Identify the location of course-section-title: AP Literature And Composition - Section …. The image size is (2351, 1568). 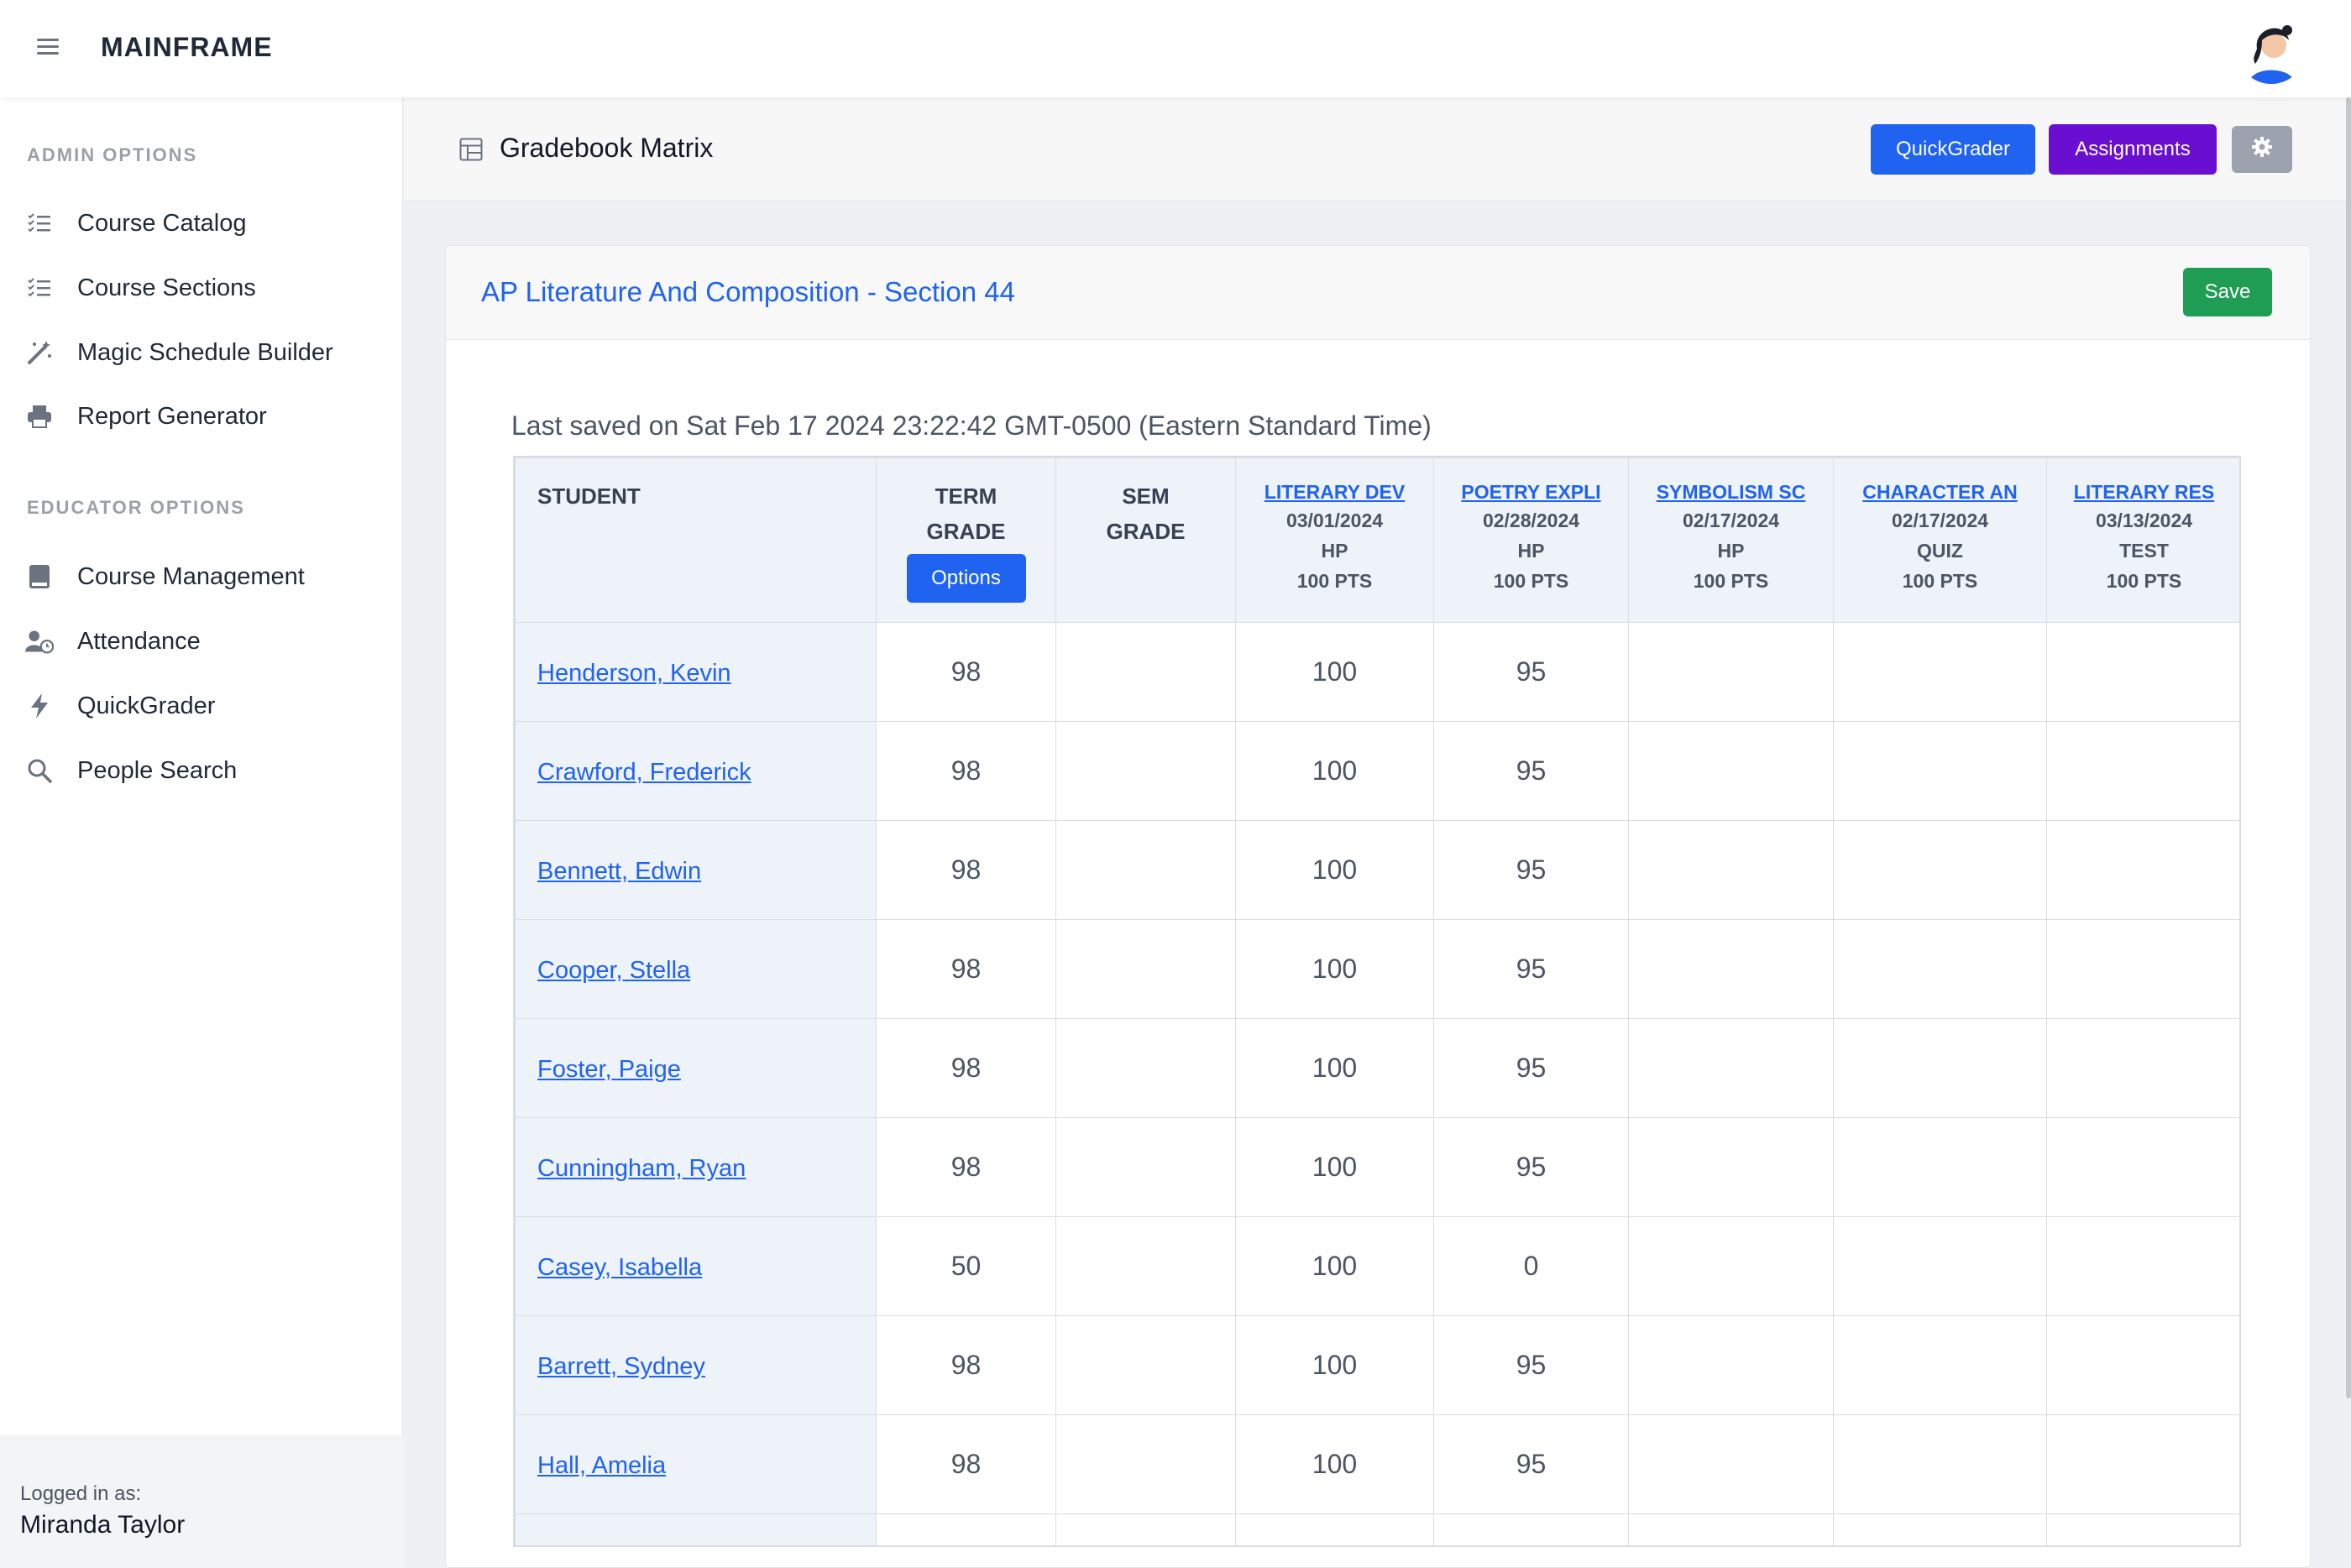
(748, 292).